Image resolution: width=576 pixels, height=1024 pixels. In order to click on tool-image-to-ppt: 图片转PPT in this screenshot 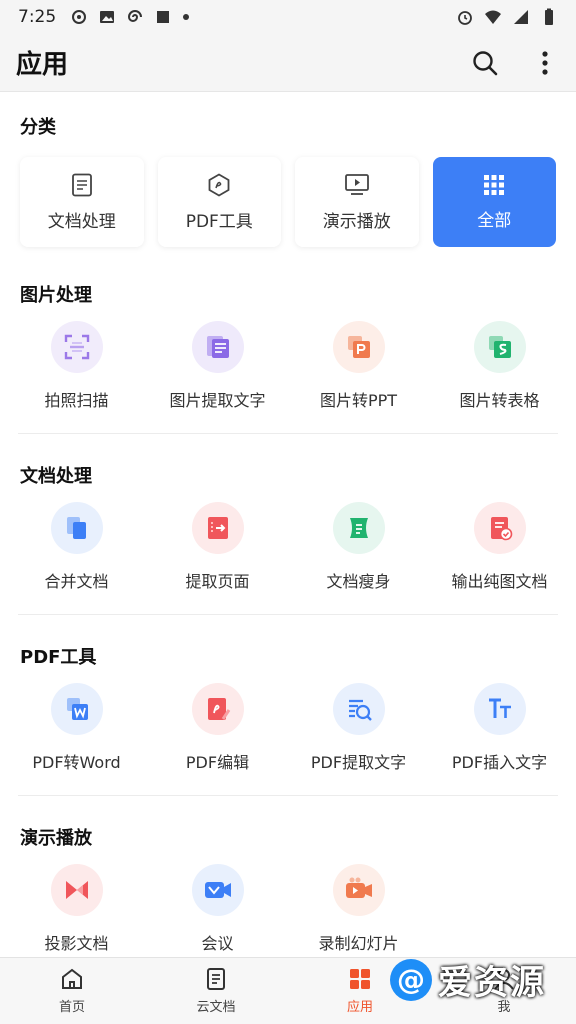, I will do `click(358, 366)`.